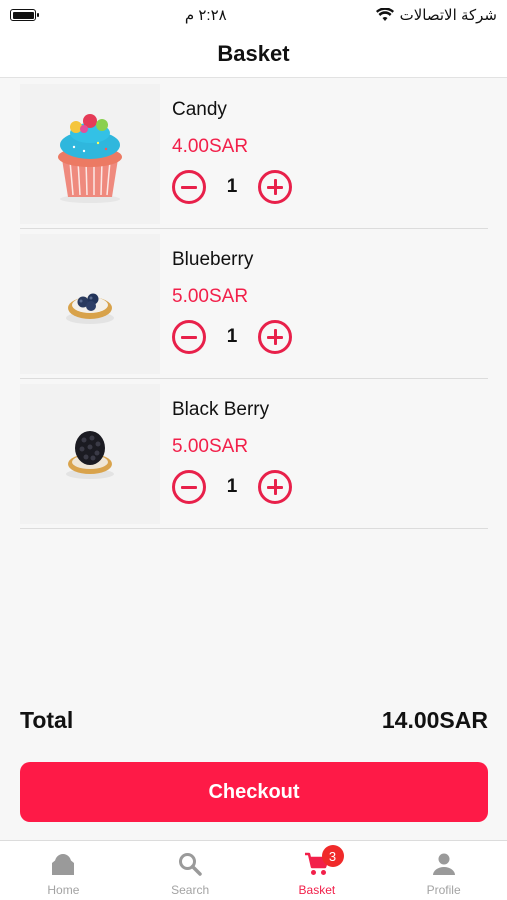 Image resolution: width=507 pixels, height=900 pixels. Describe the element at coordinates (63, 864) in the screenshot. I see `home-icon` at that location.